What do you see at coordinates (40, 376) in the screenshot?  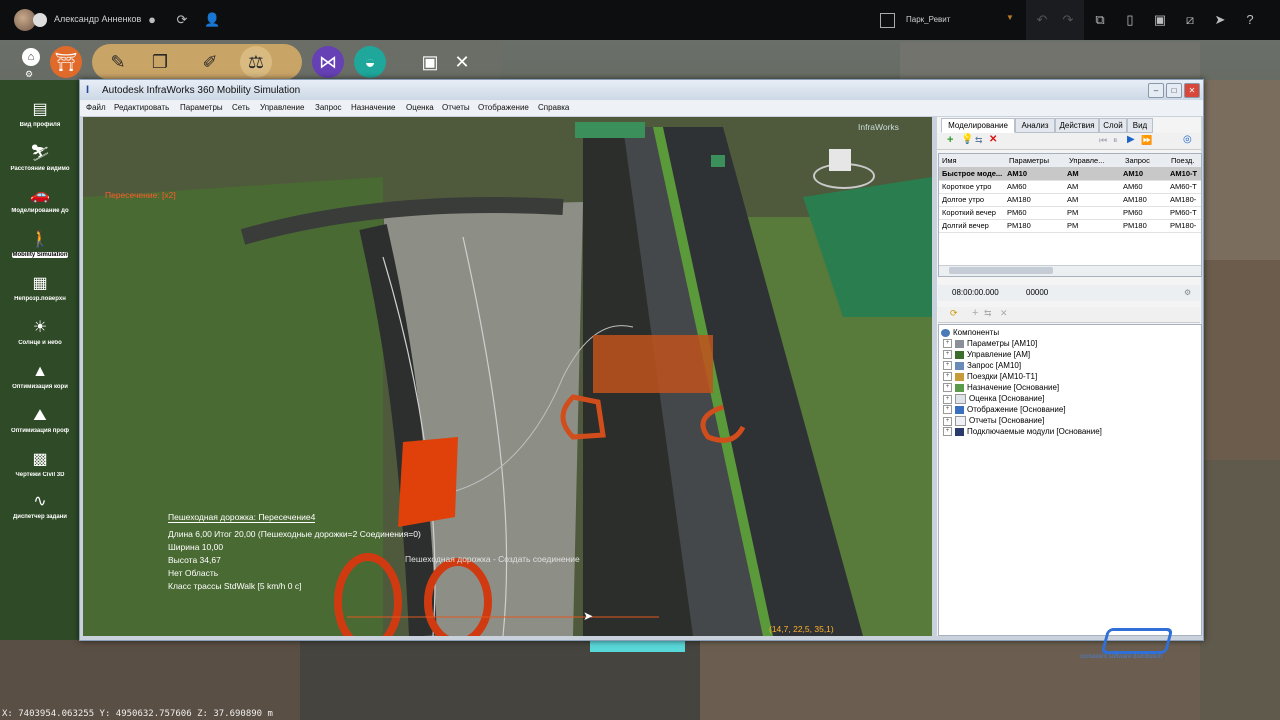 I see `nav-corridor-optimization: ▲ Оптимизация кори` at bounding box center [40, 376].